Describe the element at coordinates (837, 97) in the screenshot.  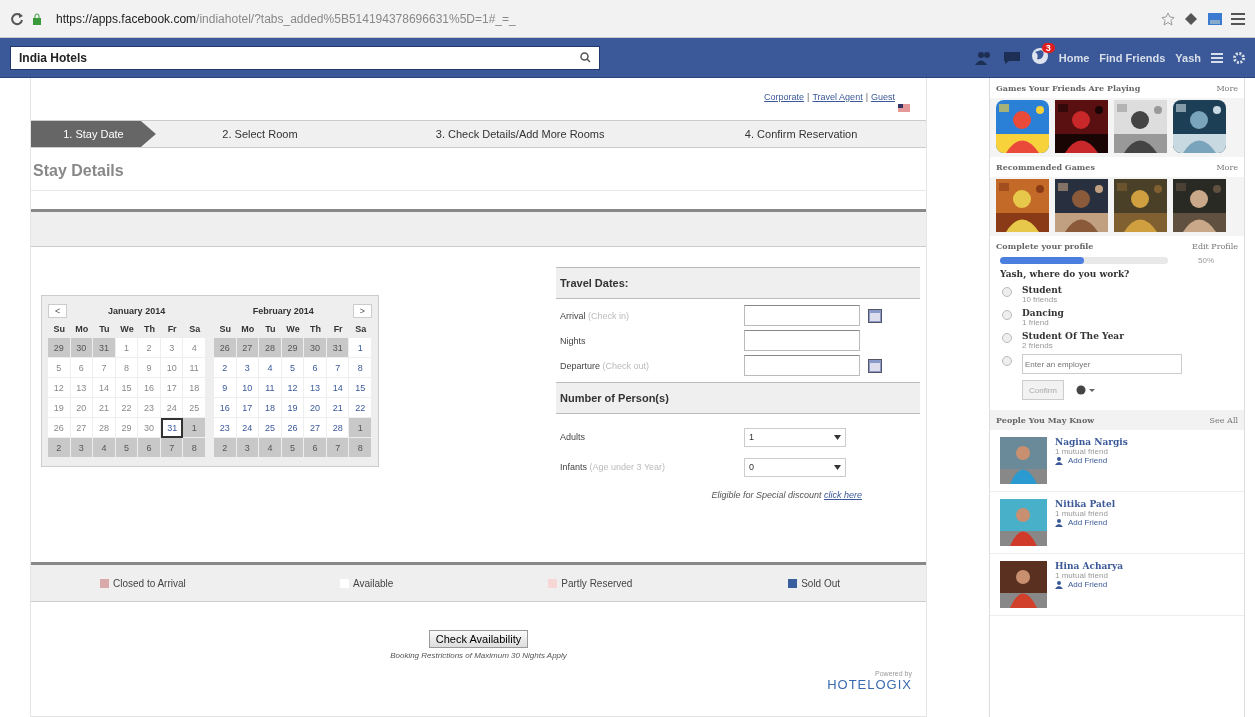
I see `top-link: Travel Agent` at that location.